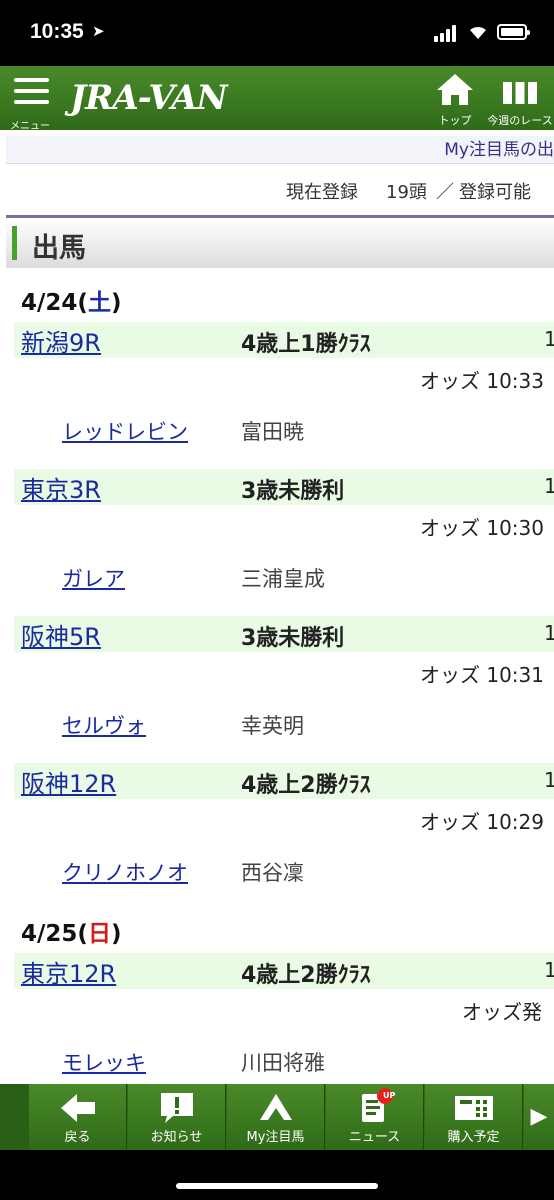 The width and height of the screenshot is (554, 1200). Describe the element at coordinates (57, 31) in the screenshot. I see `status-time: 10:35` at that location.